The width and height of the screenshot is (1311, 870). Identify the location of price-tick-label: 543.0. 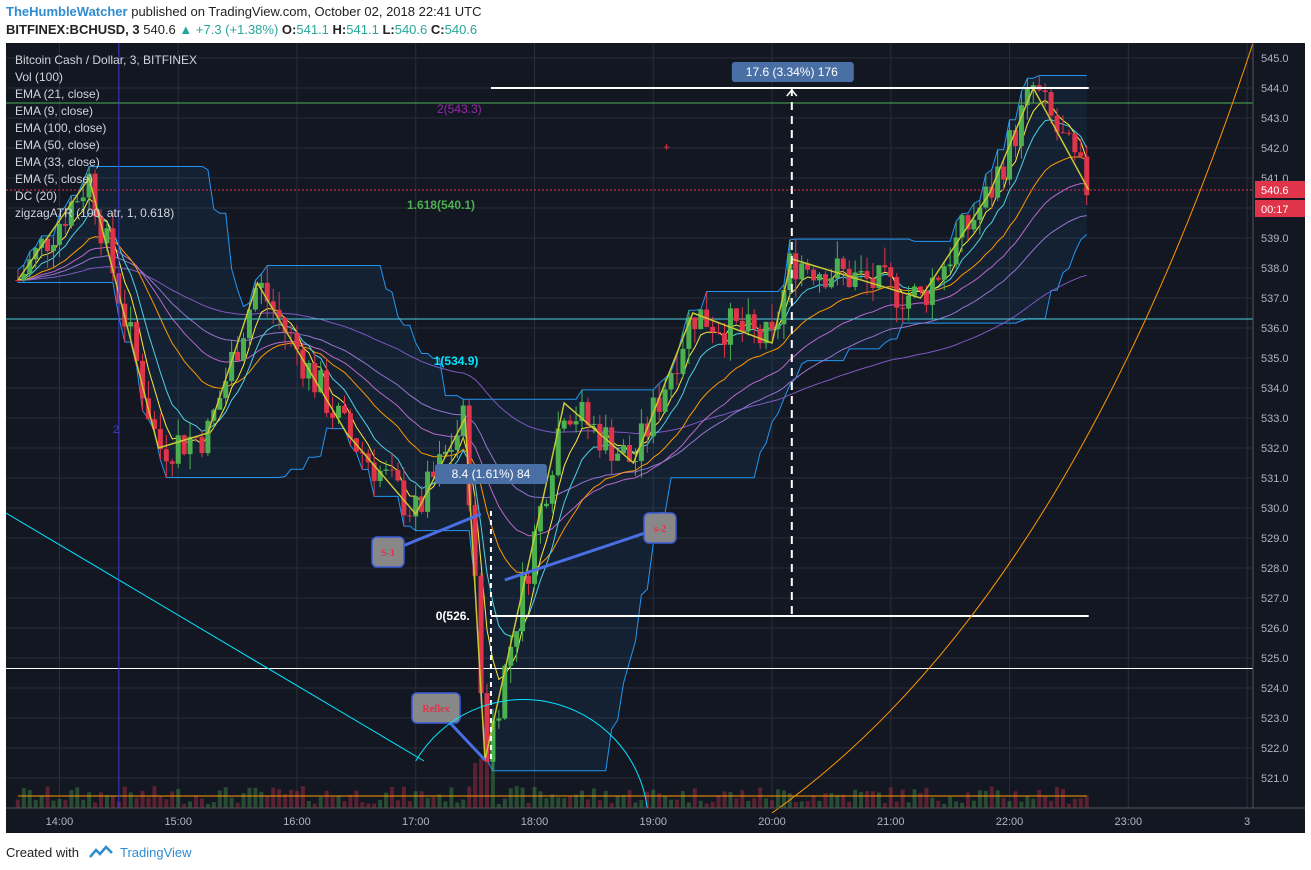
(1275, 119).